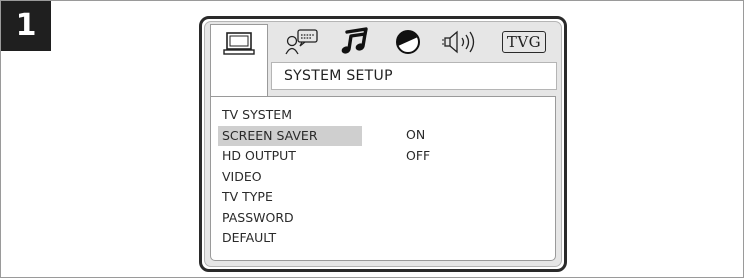 This screenshot has width=744, height=278. I want to click on music-note-icon, so click(355, 42).